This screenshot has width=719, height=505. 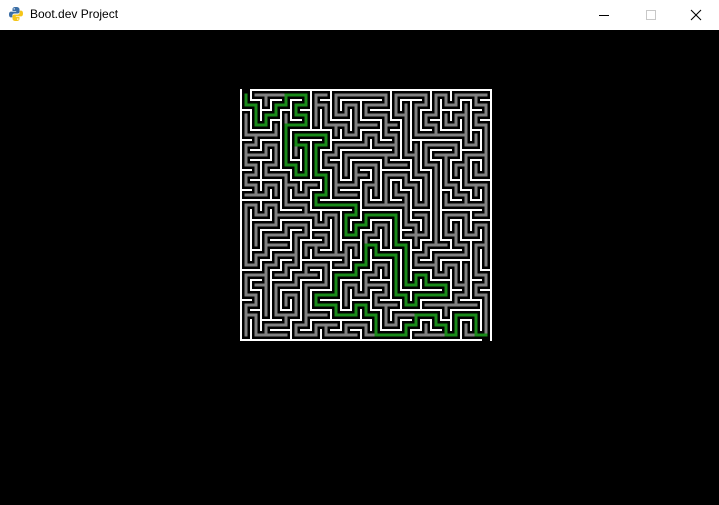 I want to click on minimize-icon, so click(x=604, y=15).